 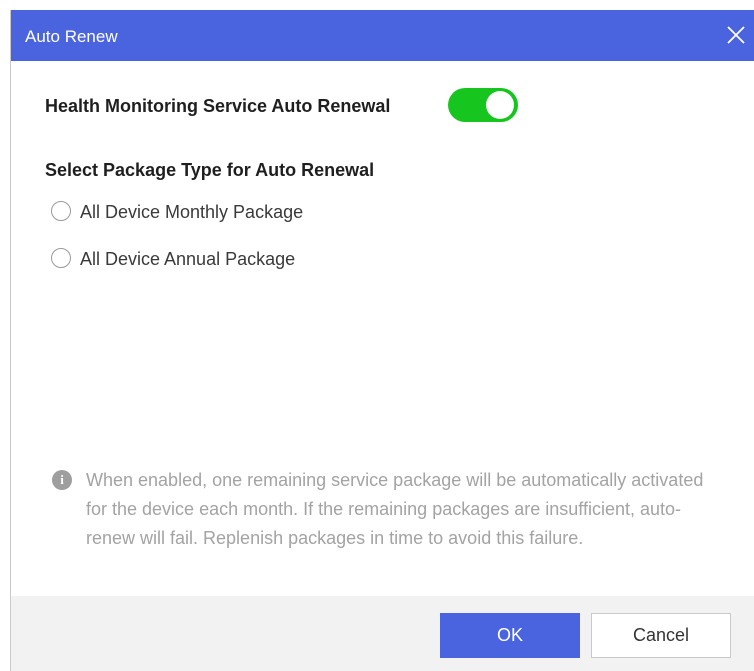 What do you see at coordinates (661, 635) in the screenshot?
I see `cancel-button: Cancel` at bounding box center [661, 635].